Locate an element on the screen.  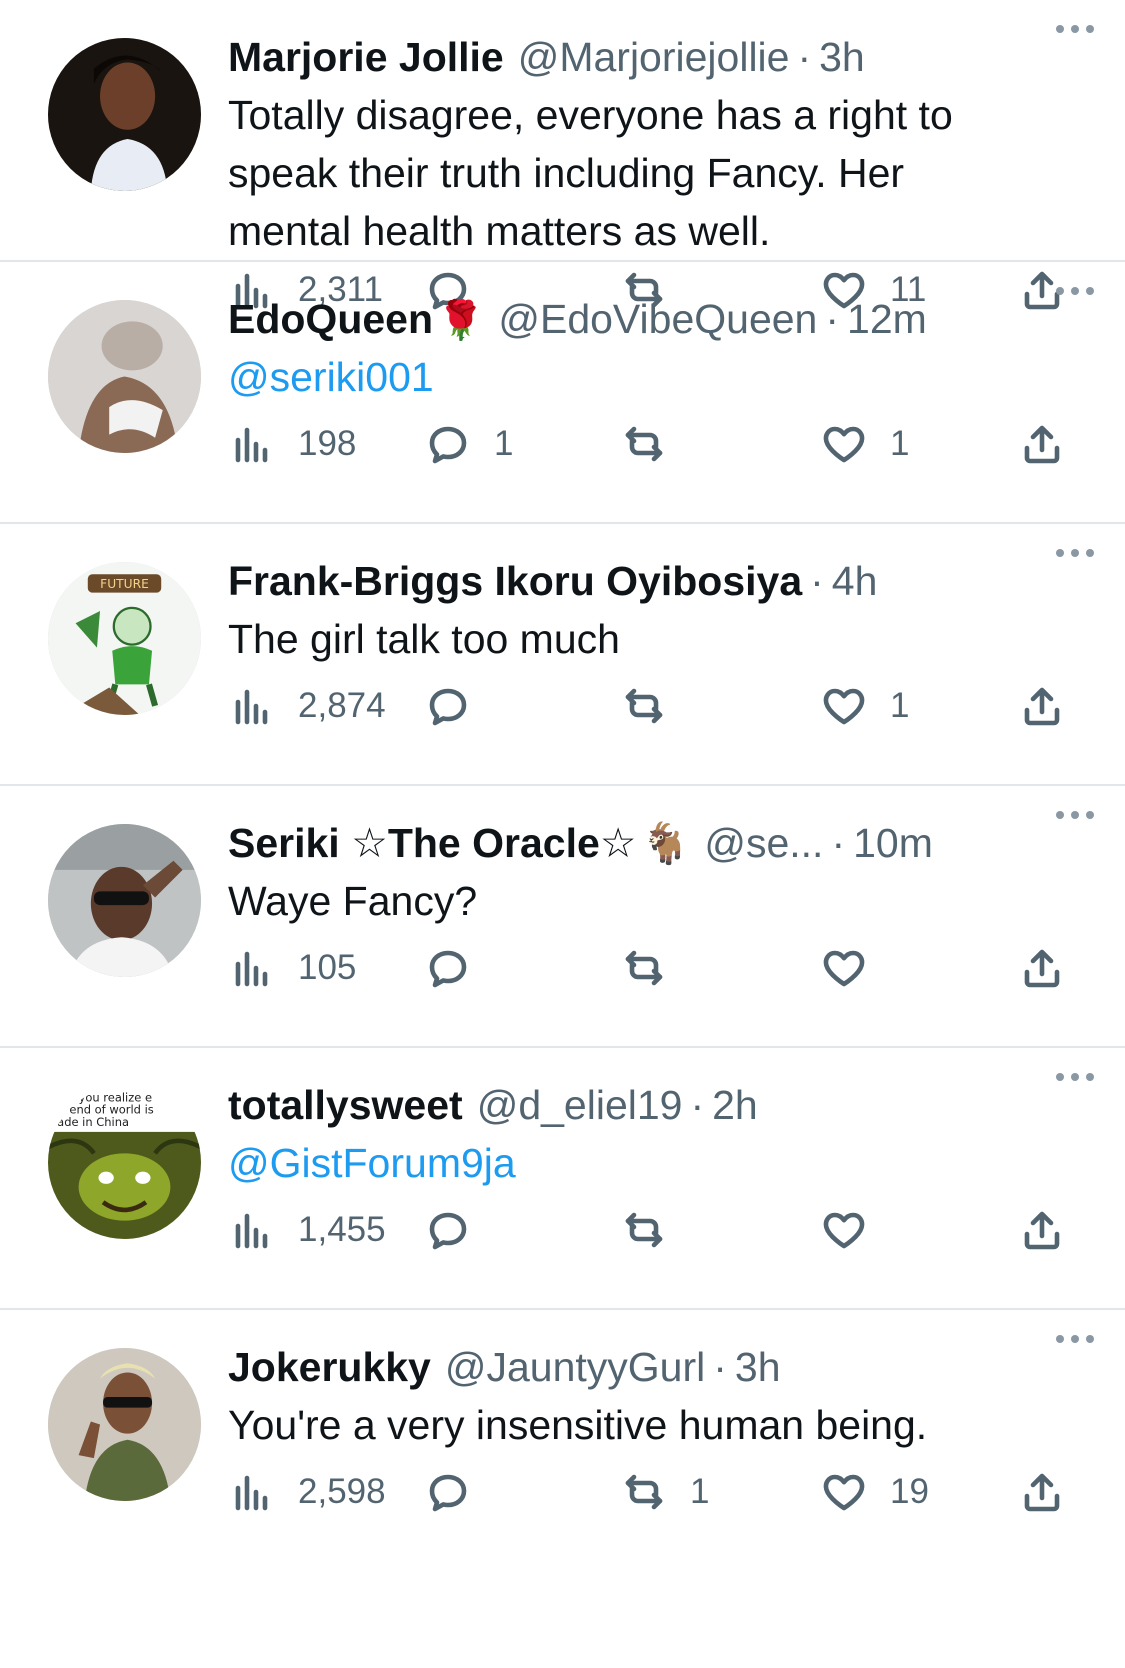
retweet-button: 1 is located at coordinates (664, 1492).